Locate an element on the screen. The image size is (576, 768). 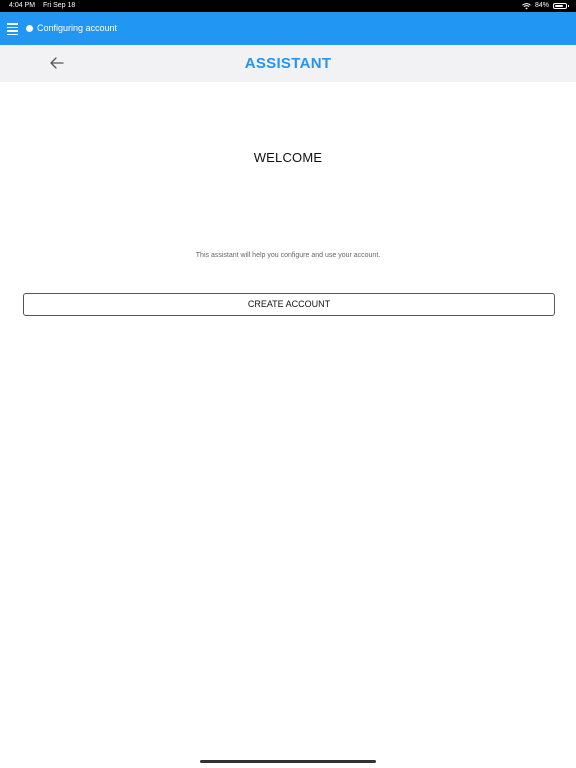
status-time: 4:04 PM is located at coordinates (22, 5).